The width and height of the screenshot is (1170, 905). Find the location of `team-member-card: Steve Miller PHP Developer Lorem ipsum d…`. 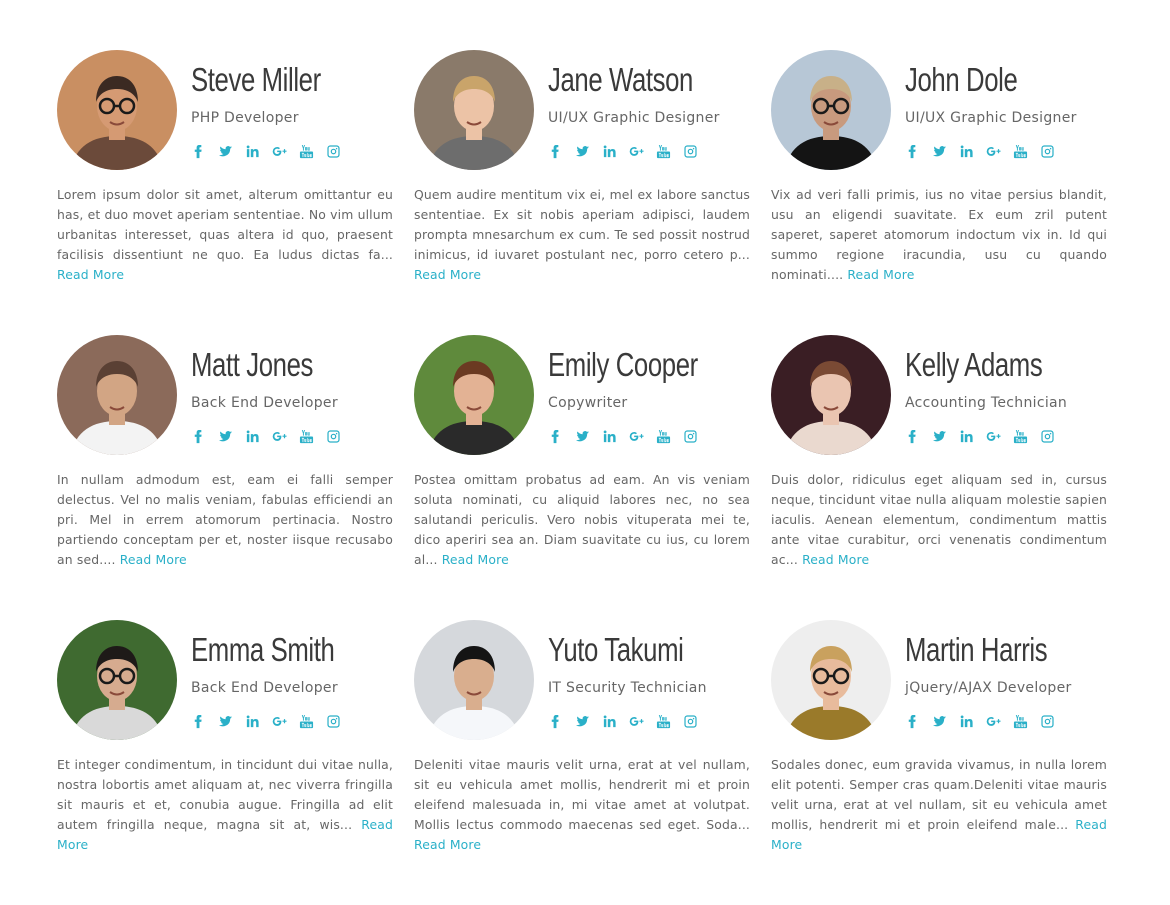

team-member-card: Steve Miller PHP Developer Lorem ipsum d… is located at coordinates (225, 192).